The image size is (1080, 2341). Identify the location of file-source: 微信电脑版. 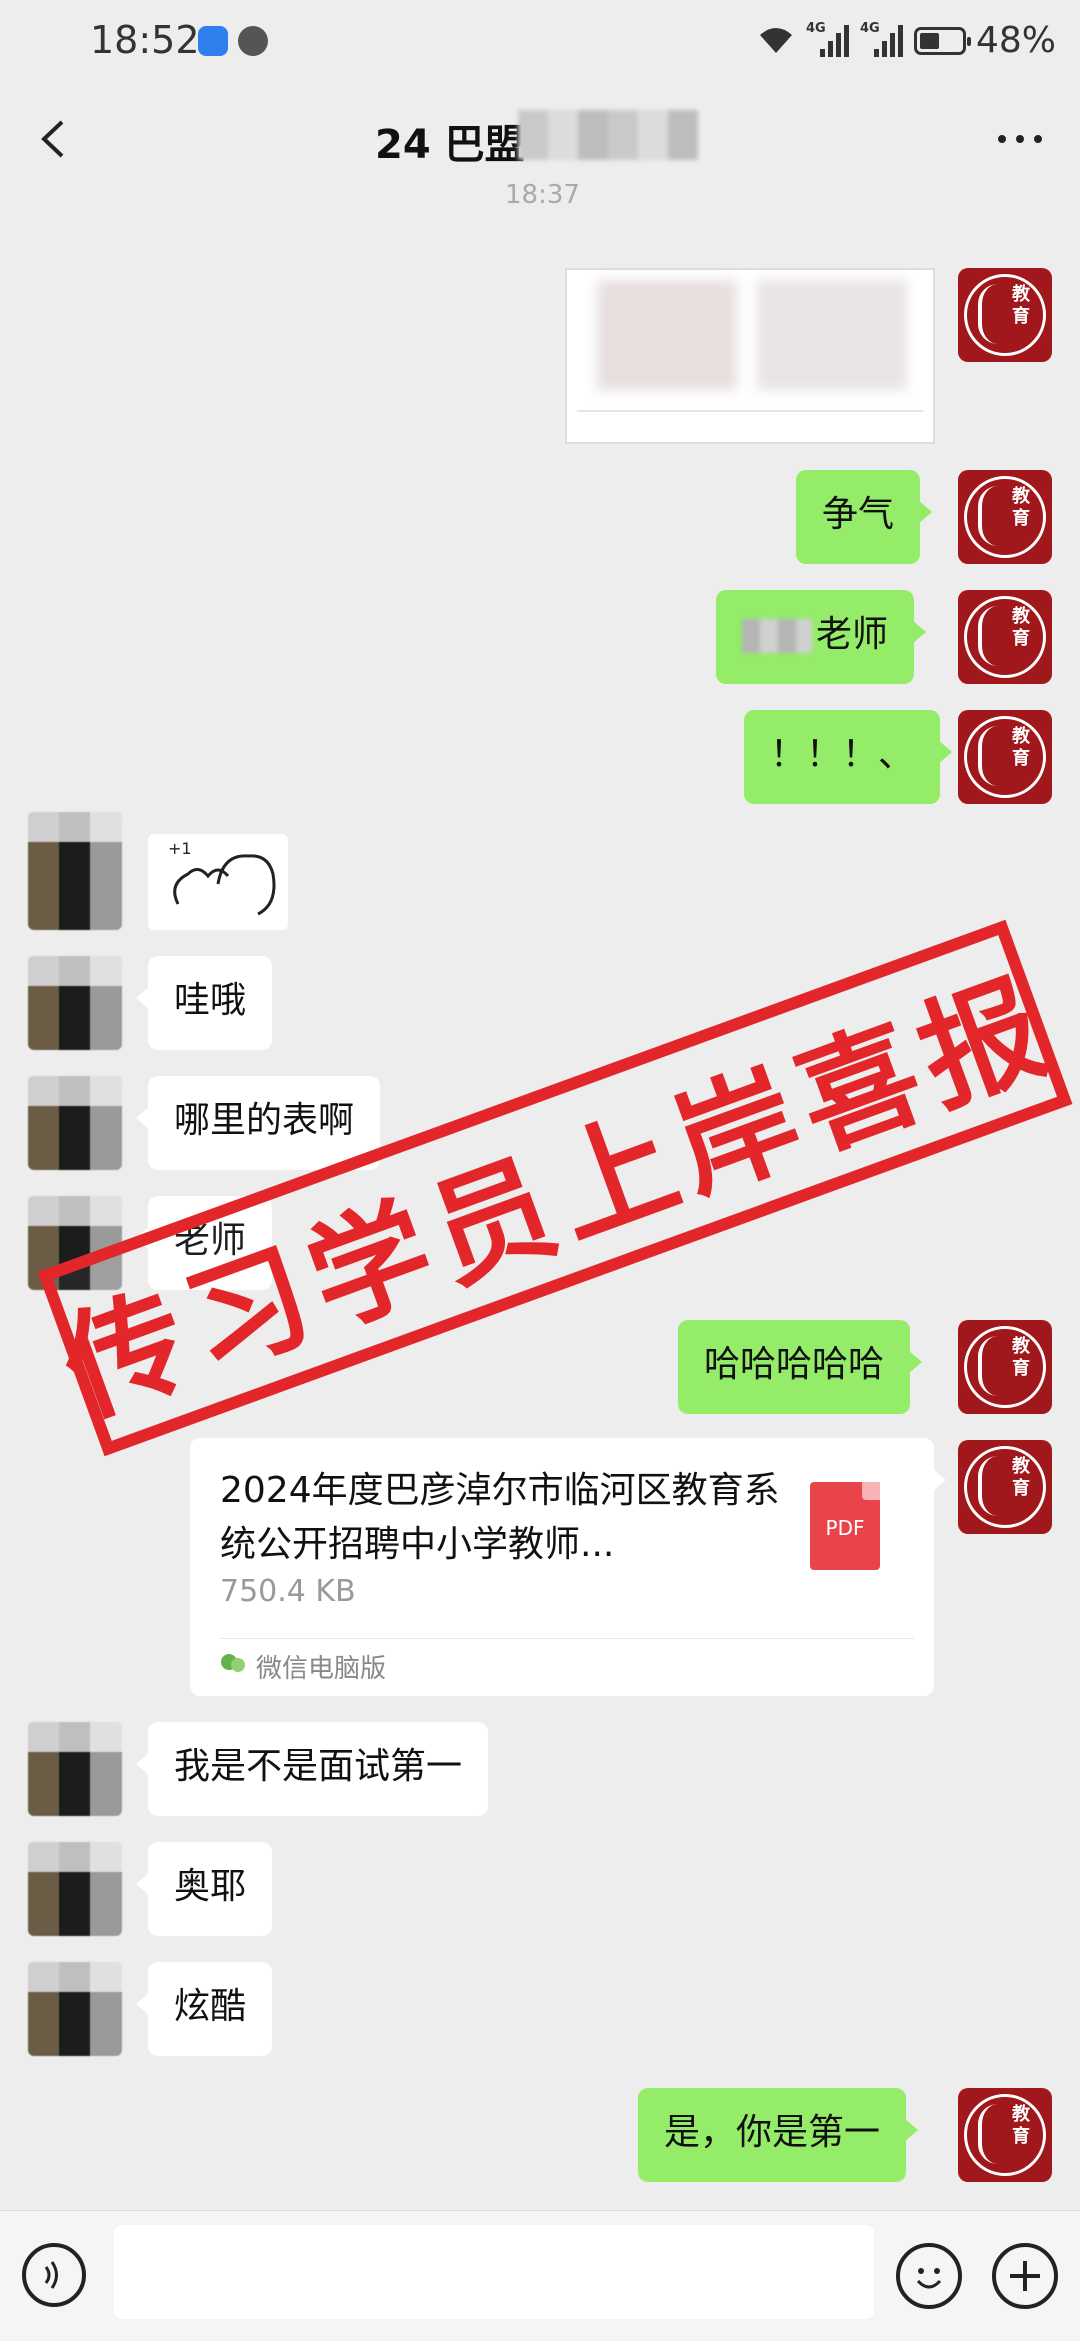
(321, 1669).